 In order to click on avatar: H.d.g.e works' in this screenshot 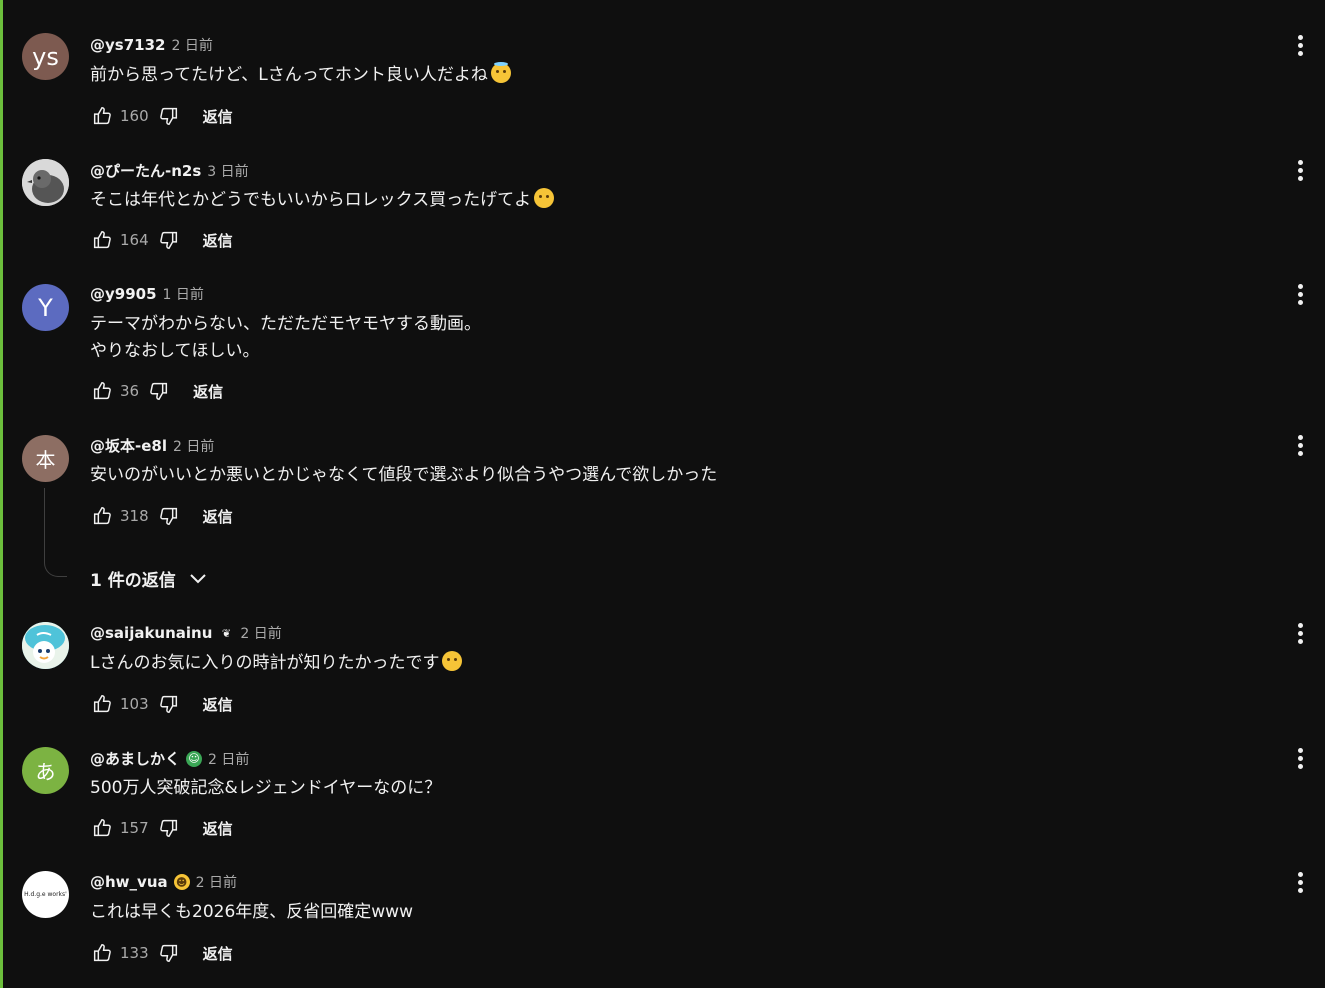, I will do `click(45, 894)`.